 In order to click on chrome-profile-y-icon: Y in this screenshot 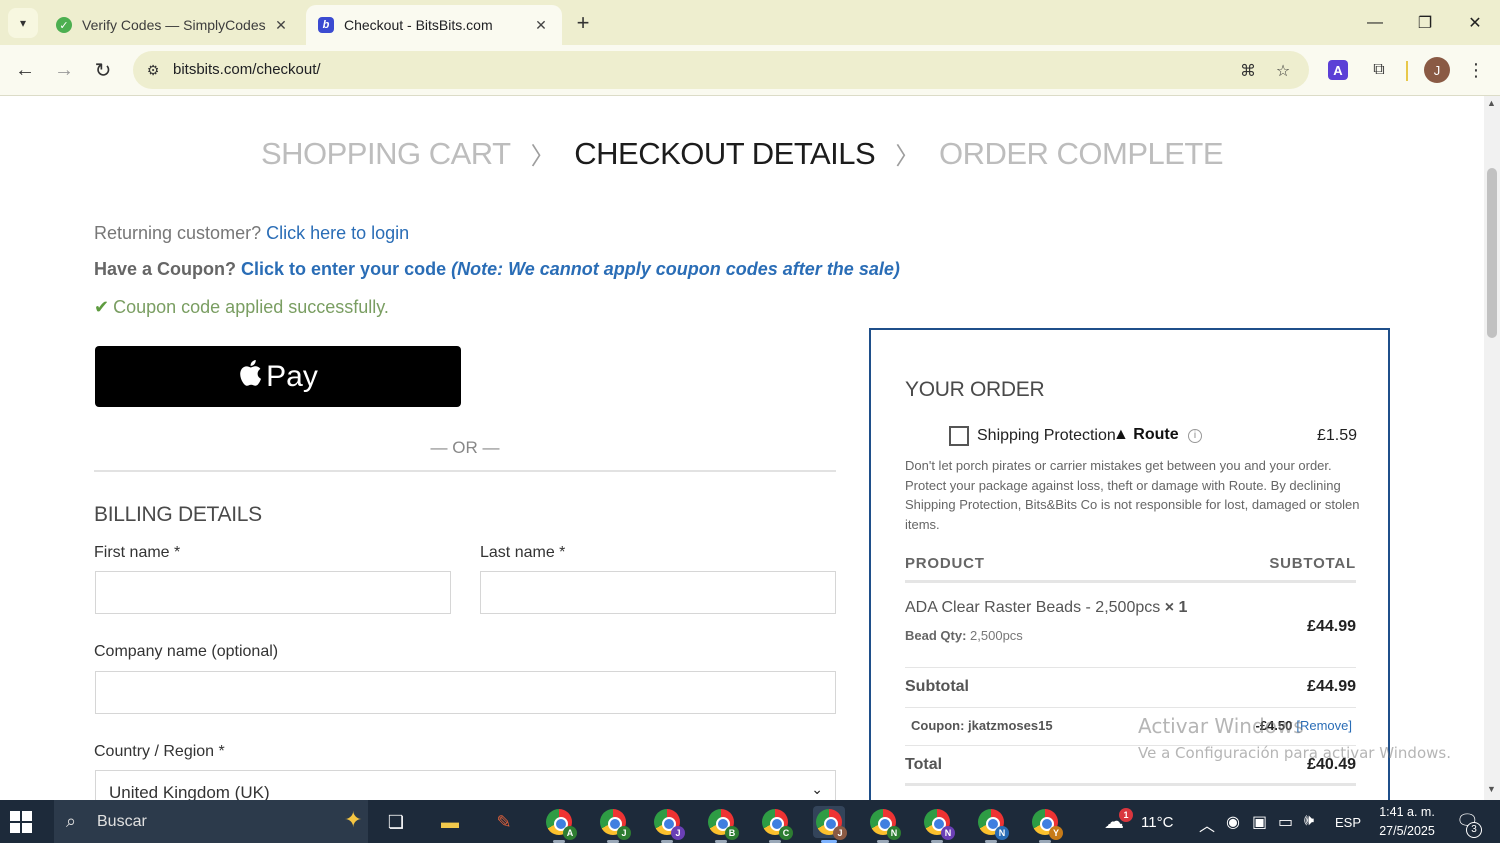, I will do `click(1046, 824)`.